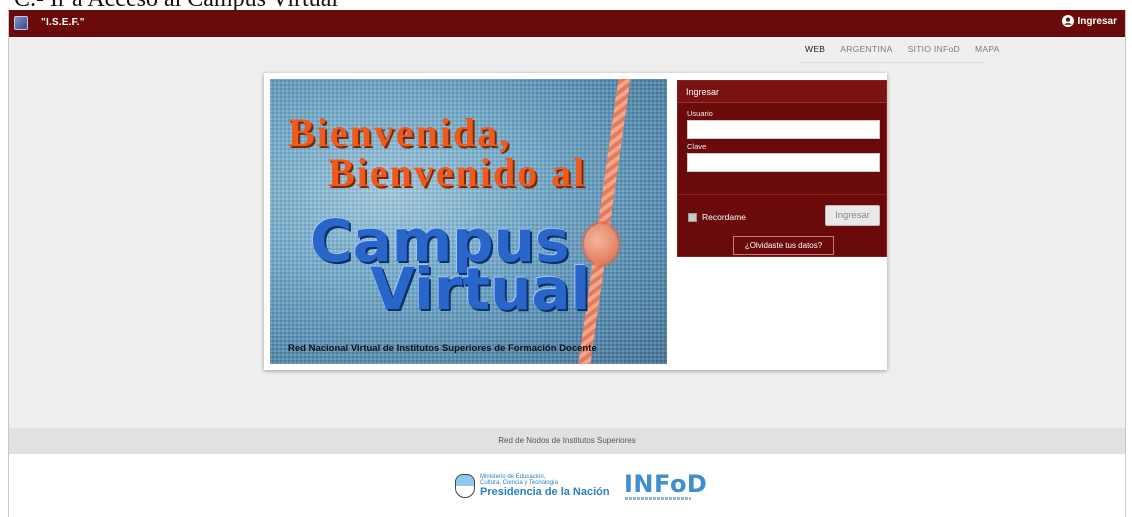  What do you see at coordinates (567, 441) in the screenshot?
I see `footer-bar: Red de Nodos de Institutos Superiores` at bounding box center [567, 441].